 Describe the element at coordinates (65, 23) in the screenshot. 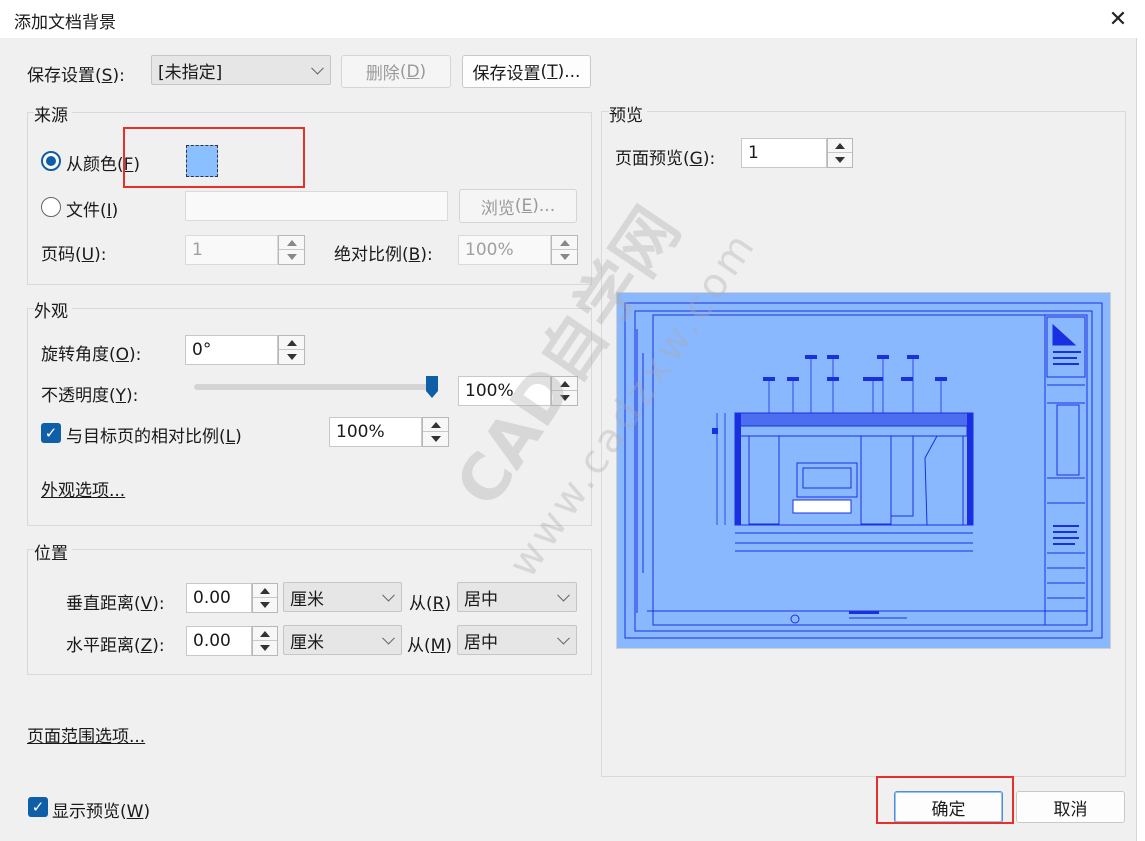

I see `dialog-title: 添加文档背景` at that location.